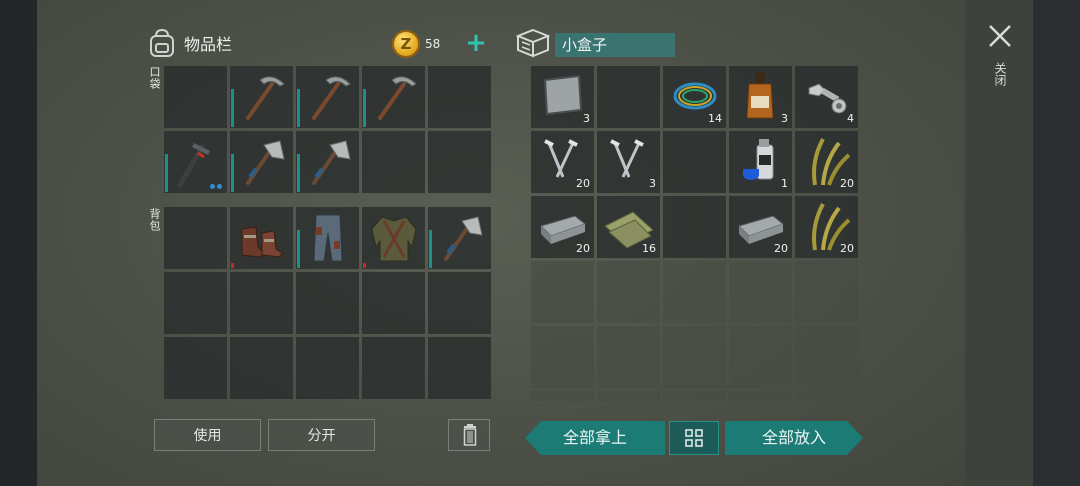 This screenshot has width=1080, height=486. Describe the element at coordinates (208, 44) in the screenshot. I see `inventory-title: 物品栏` at that location.